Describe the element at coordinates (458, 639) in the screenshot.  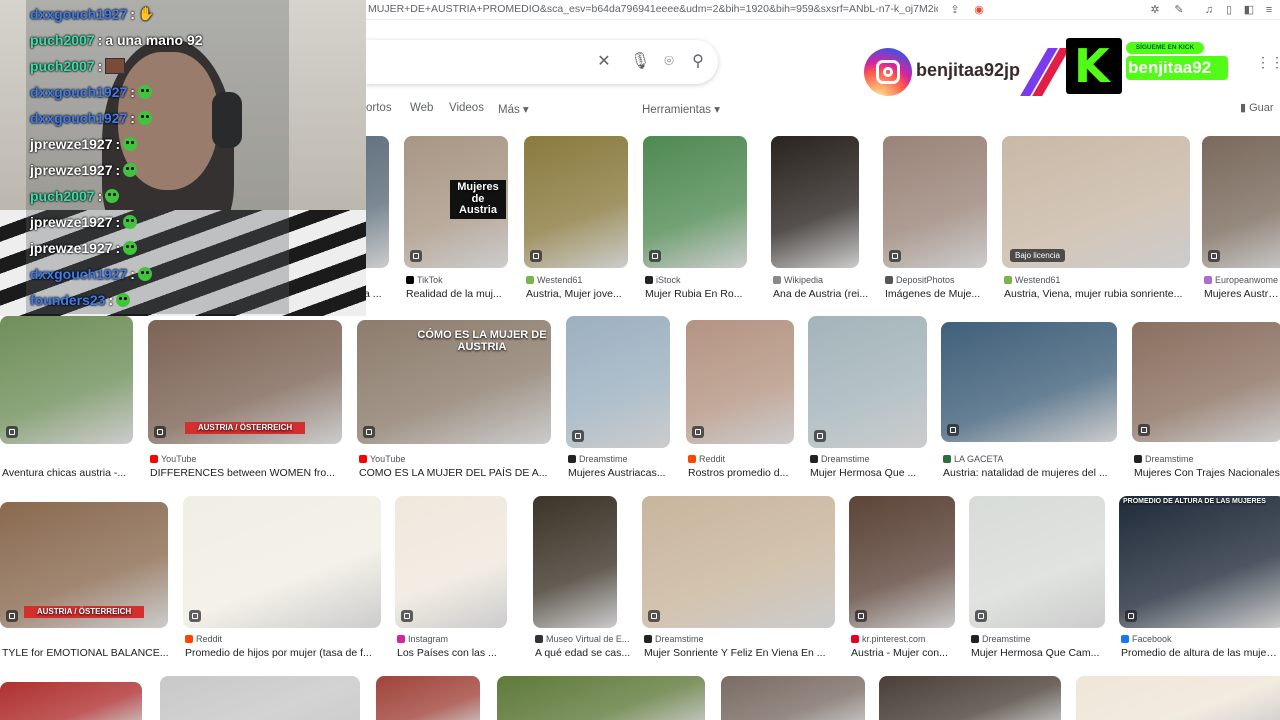
I see `image-source: Instagram` at that location.